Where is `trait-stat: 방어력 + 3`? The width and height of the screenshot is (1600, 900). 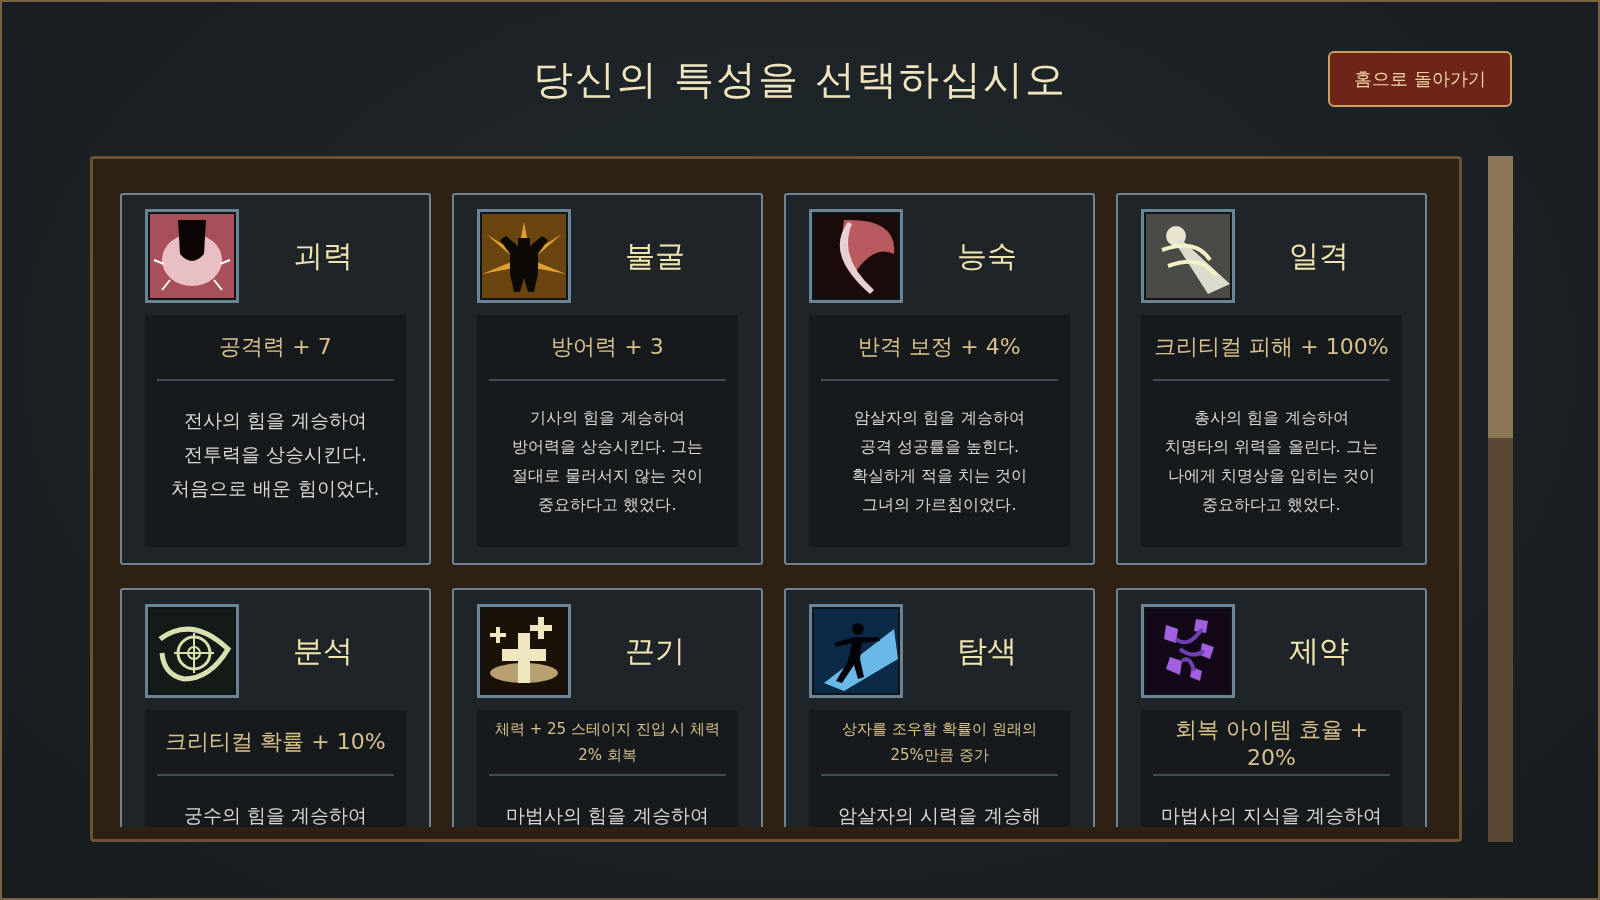
trait-stat: 방어력 + 3 is located at coordinates (607, 347).